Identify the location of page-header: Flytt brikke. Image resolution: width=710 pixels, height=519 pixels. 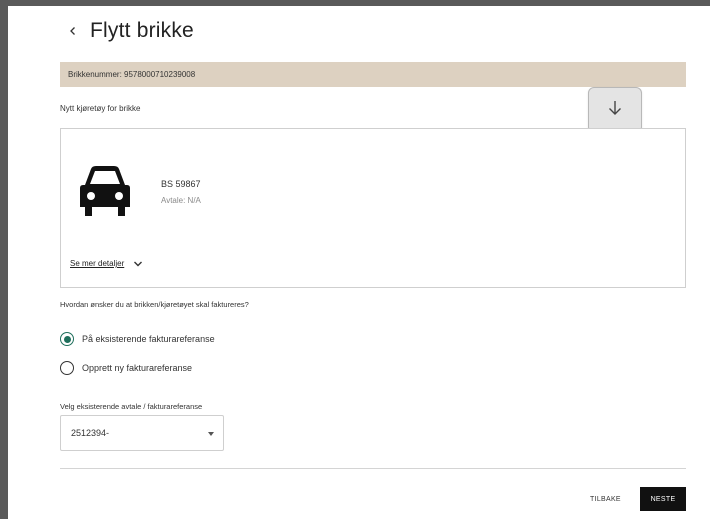
(130, 31).